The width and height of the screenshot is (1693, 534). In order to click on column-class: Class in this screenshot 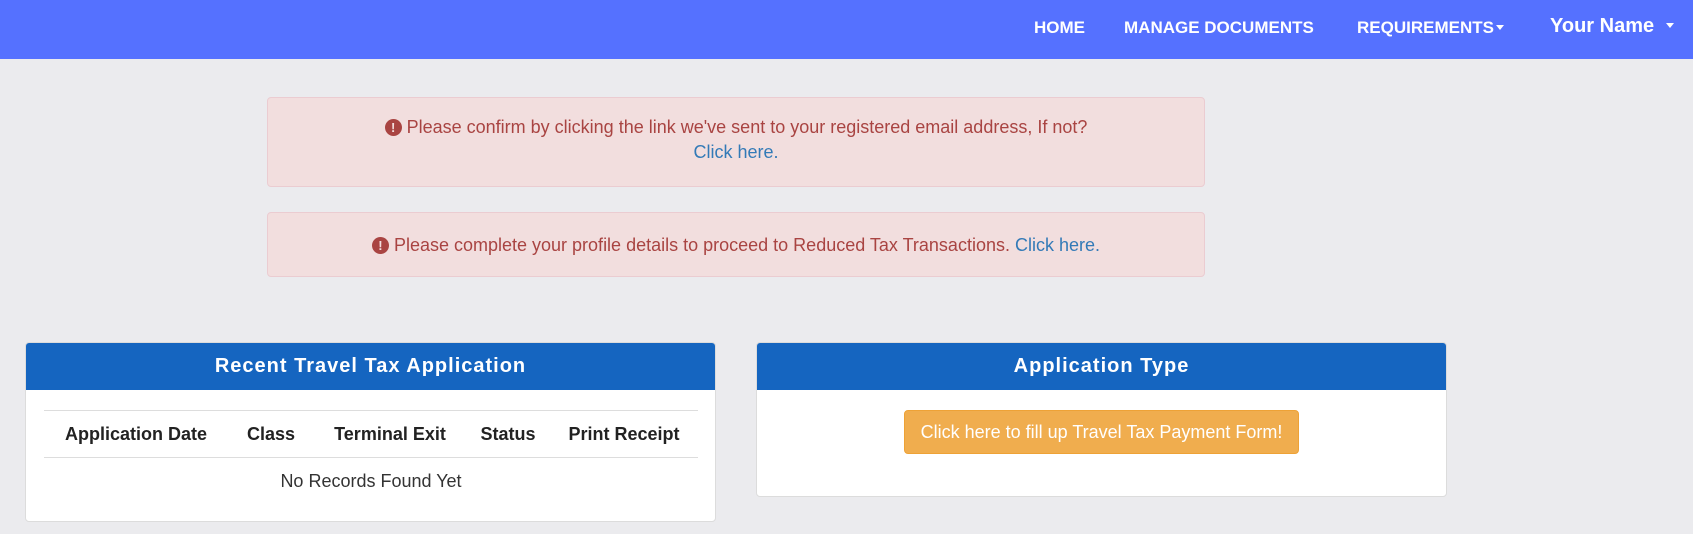, I will do `click(271, 434)`.